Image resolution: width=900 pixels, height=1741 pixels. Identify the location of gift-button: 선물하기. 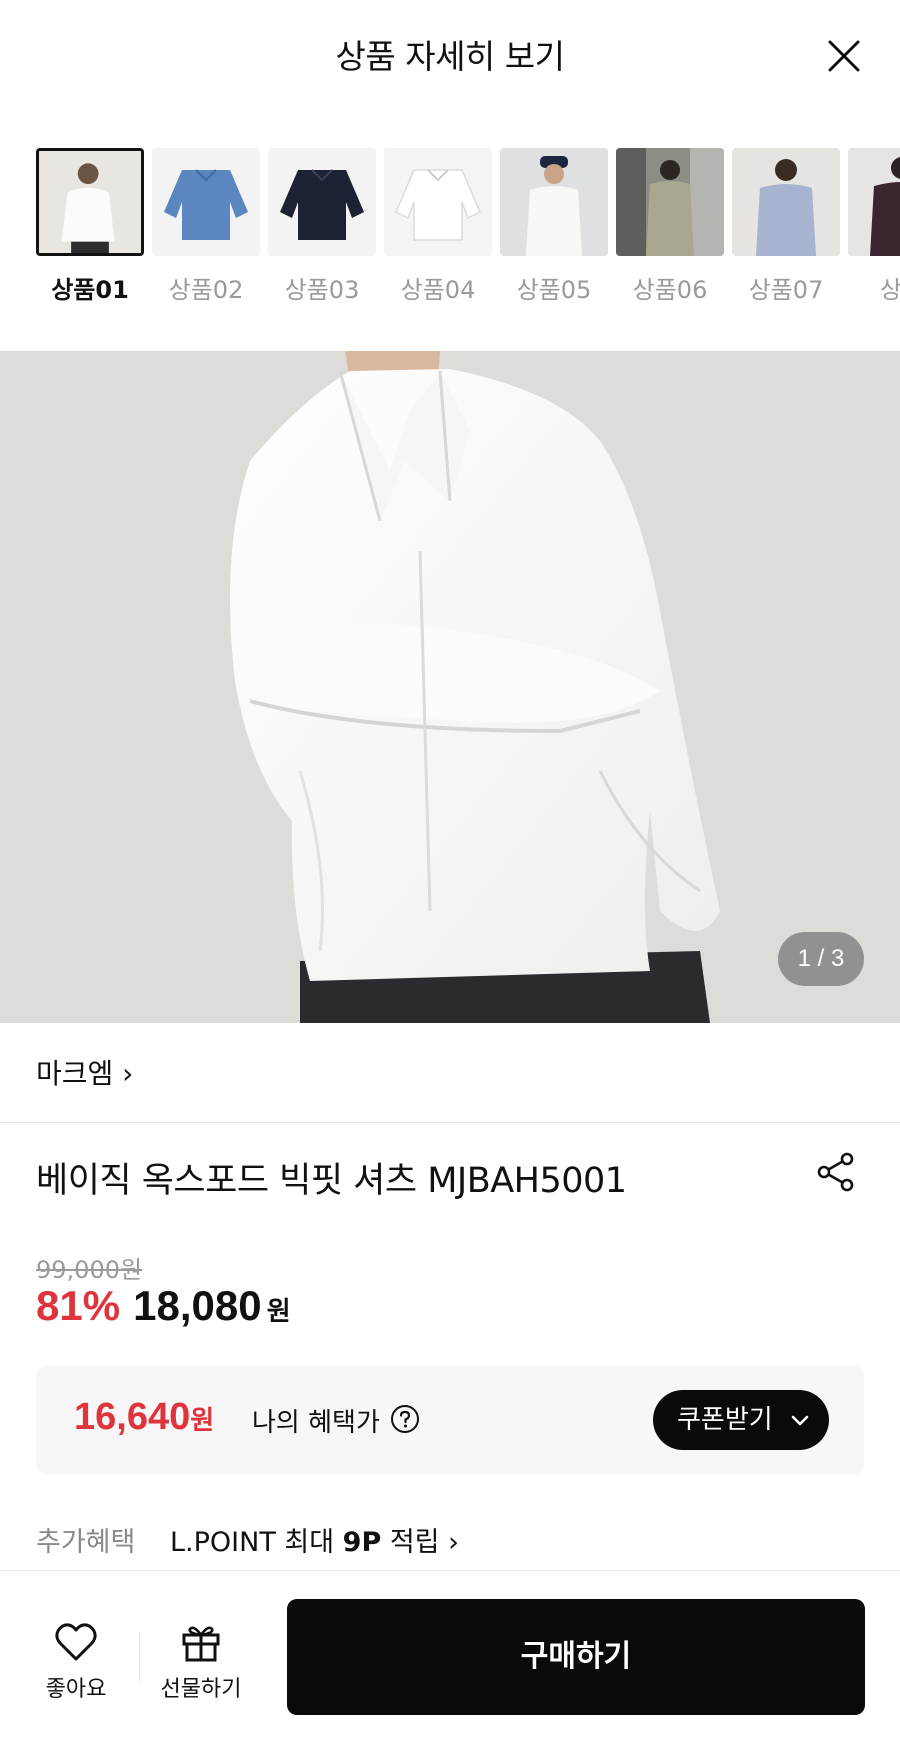
(201, 1661).